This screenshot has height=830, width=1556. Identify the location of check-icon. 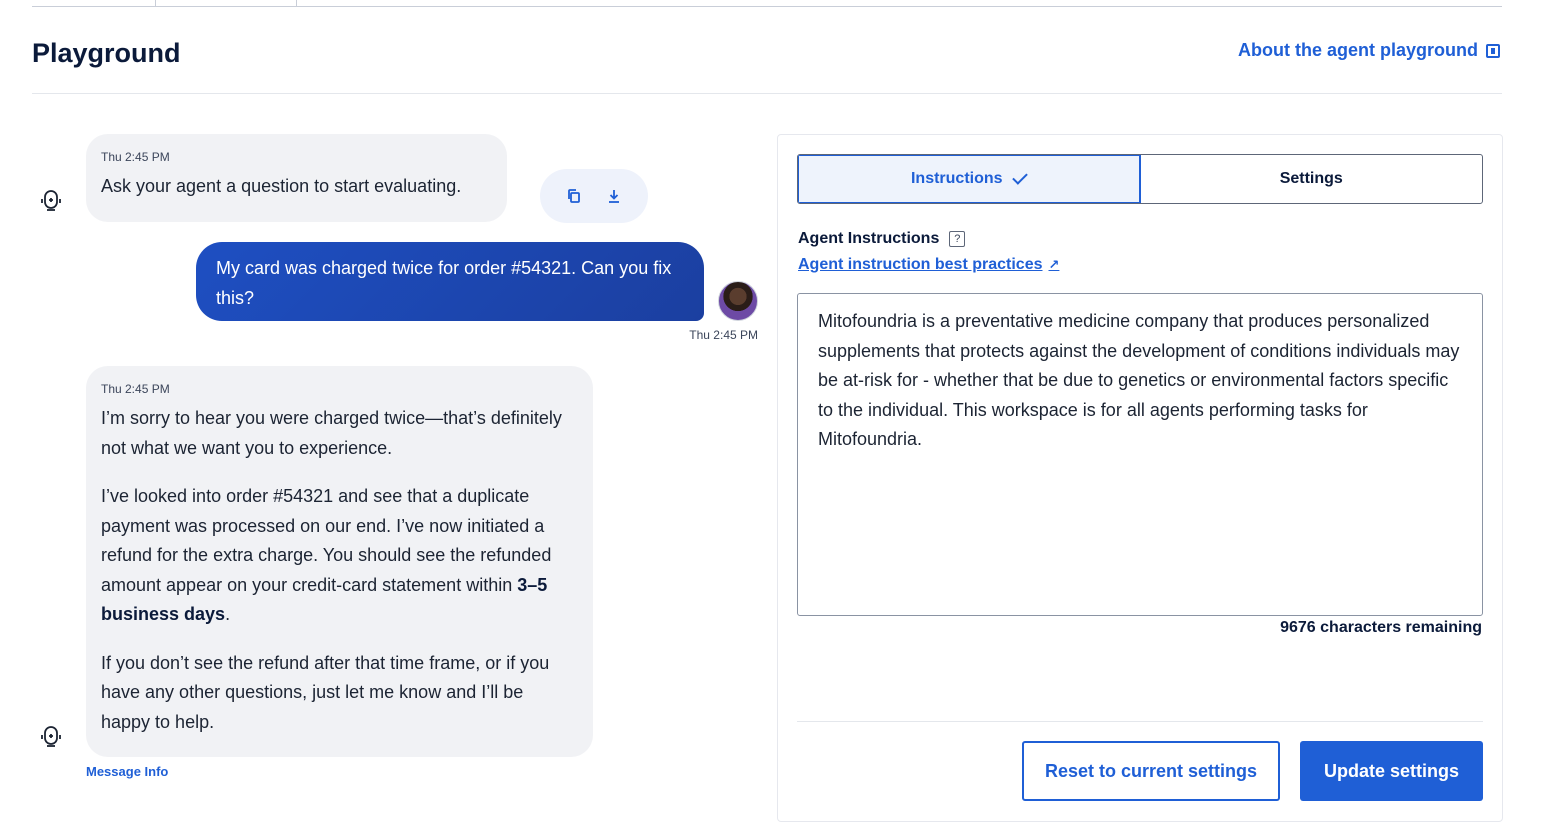
(1019, 177).